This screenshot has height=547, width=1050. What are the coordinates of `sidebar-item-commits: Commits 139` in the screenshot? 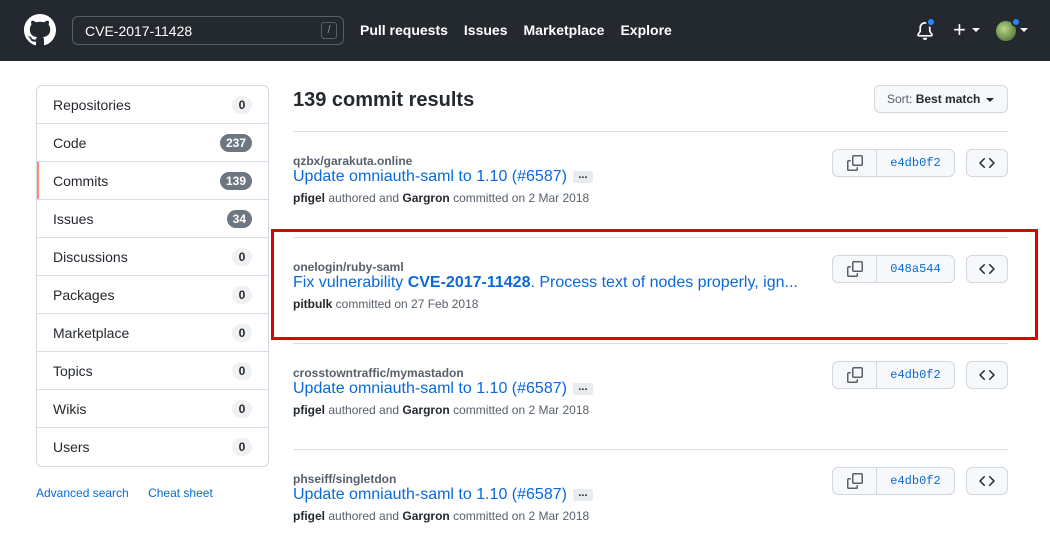 It's located at (152, 181).